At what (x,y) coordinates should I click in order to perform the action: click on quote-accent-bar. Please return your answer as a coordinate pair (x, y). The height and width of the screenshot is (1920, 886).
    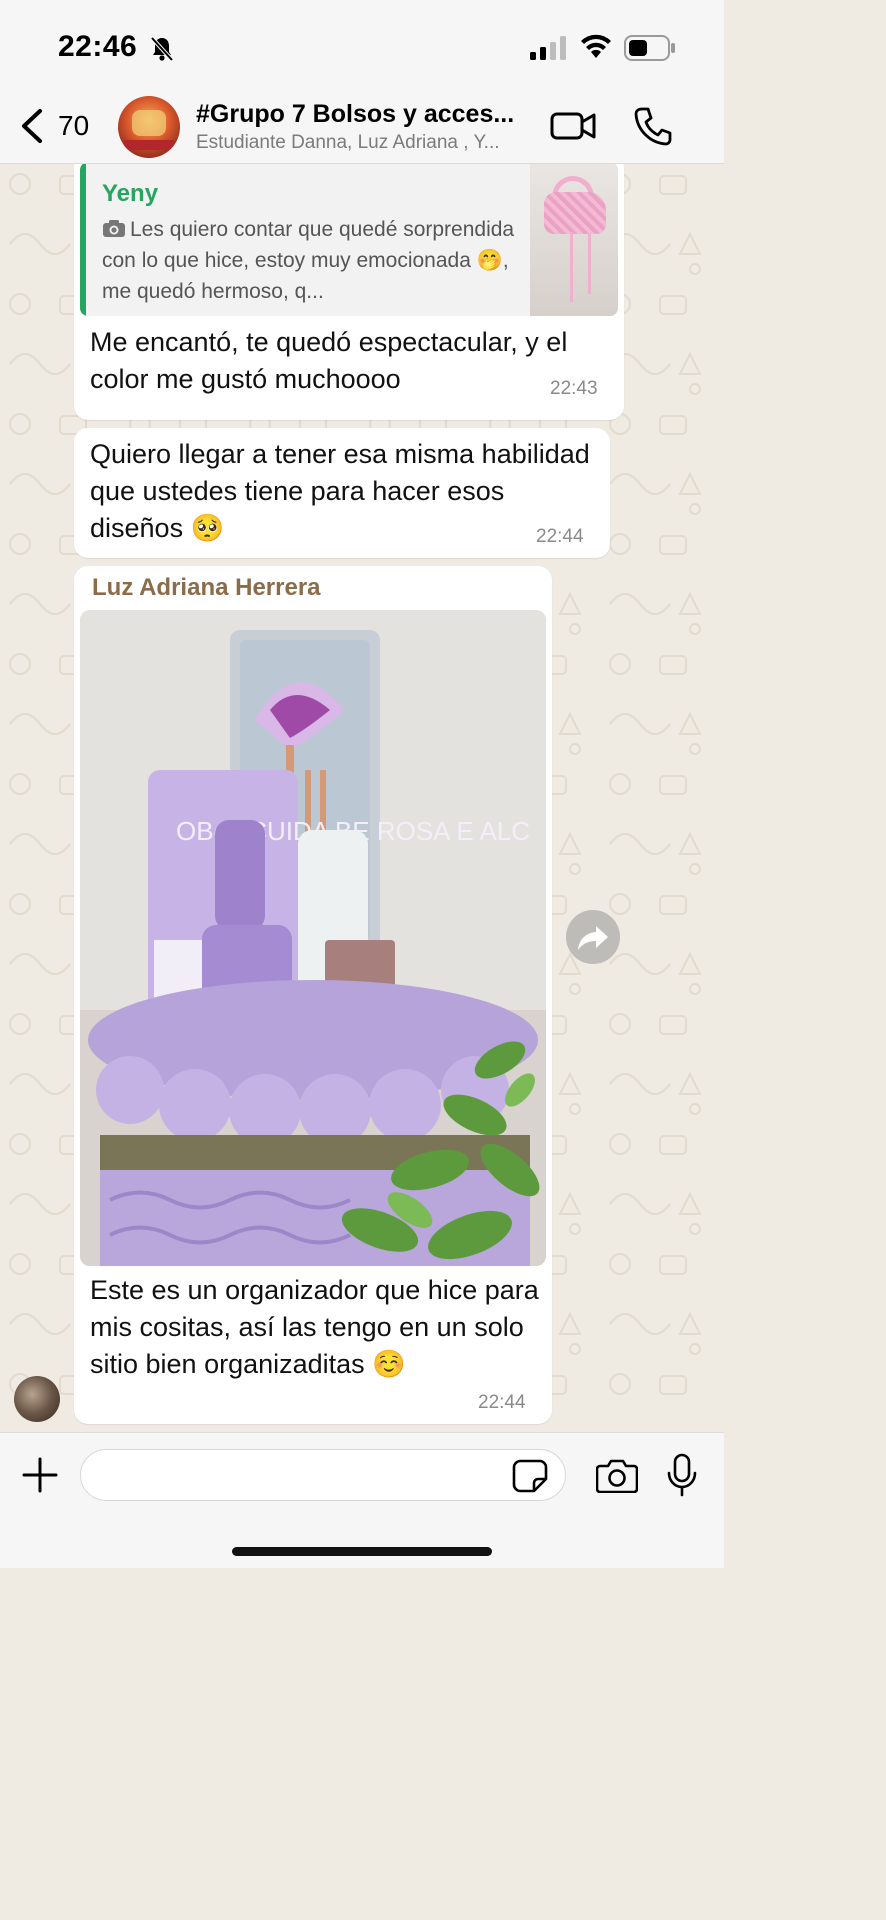
    Looking at the image, I should click on (83, 240).